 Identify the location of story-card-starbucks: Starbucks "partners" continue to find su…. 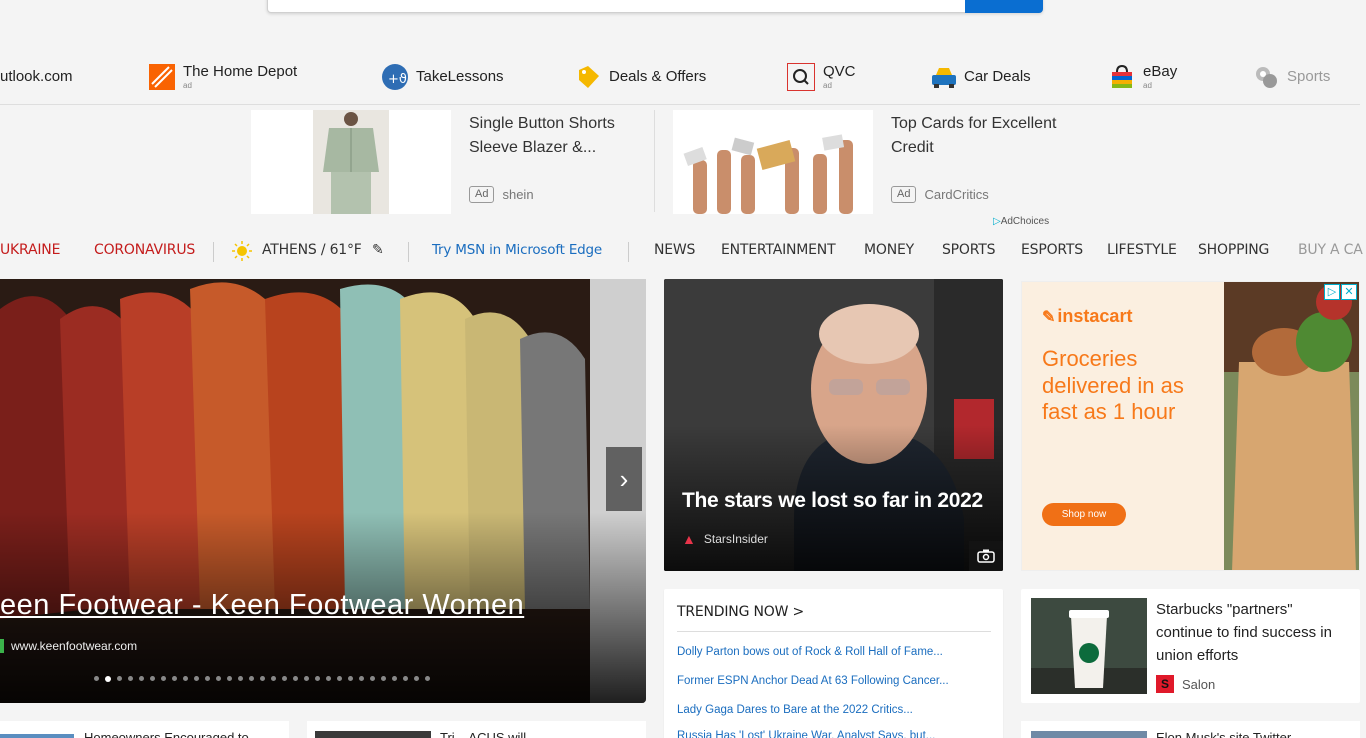
(1190, 646).